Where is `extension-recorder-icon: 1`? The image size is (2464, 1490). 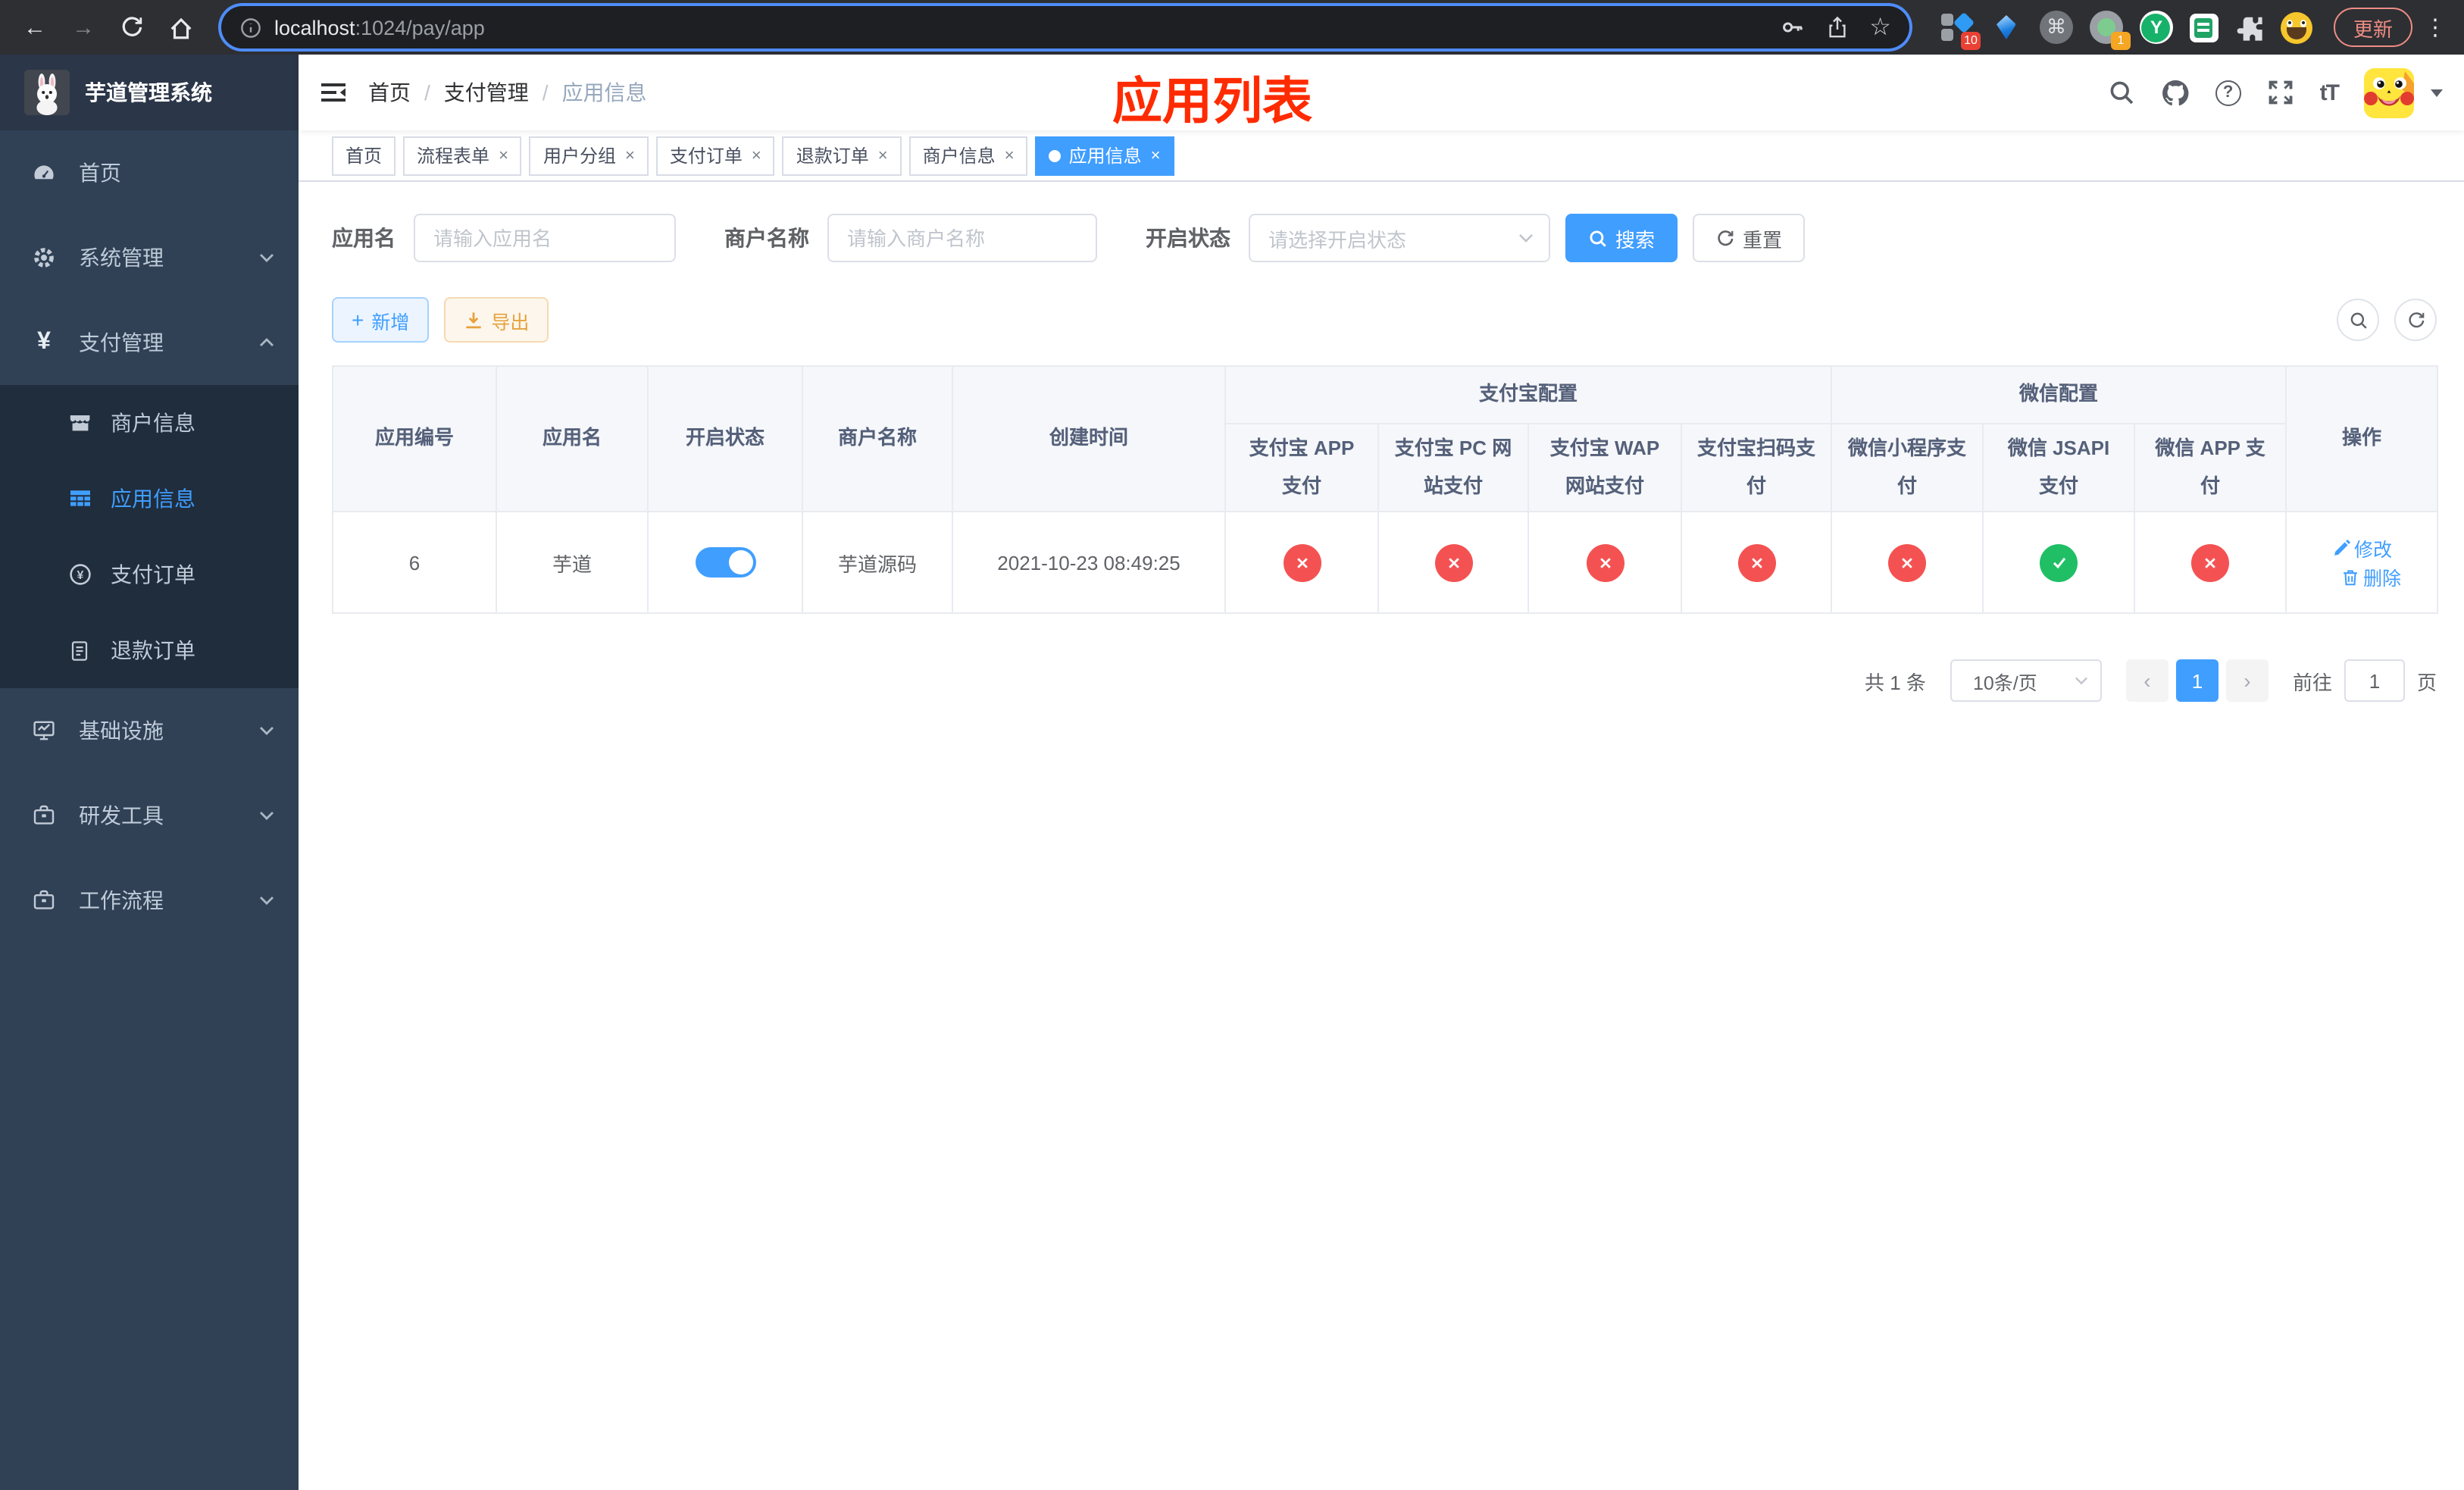
extension-recorder-icon: 1 is located at coordinates (2110, 30).